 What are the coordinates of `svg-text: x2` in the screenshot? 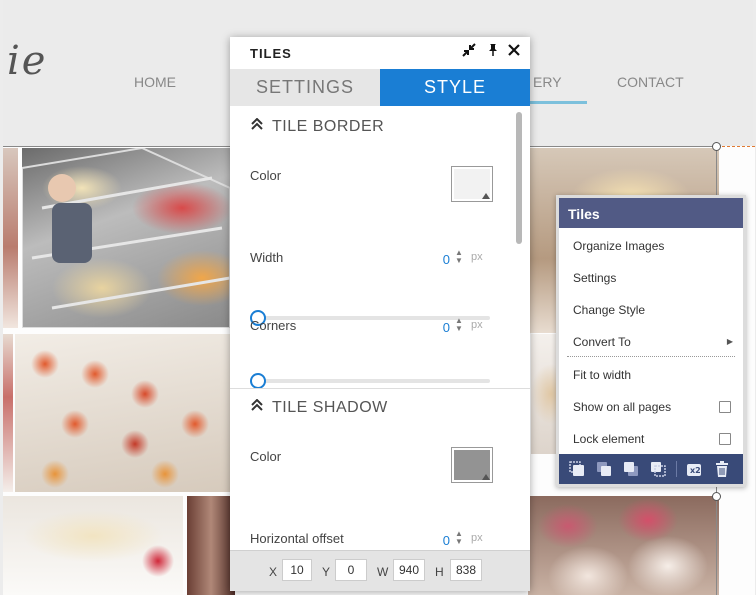 It's located at (695, 470).